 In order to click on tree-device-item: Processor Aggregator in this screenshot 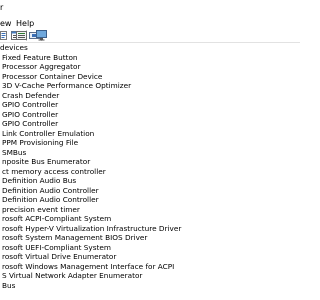, I will do `click(150, 66)`.